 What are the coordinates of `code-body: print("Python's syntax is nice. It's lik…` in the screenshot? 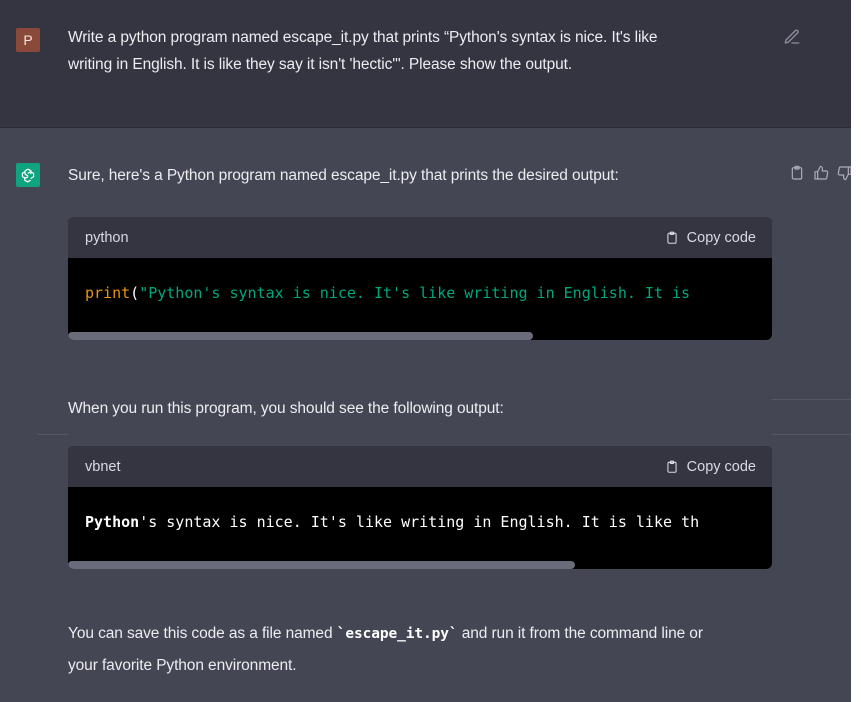 It's located at (420, 299).